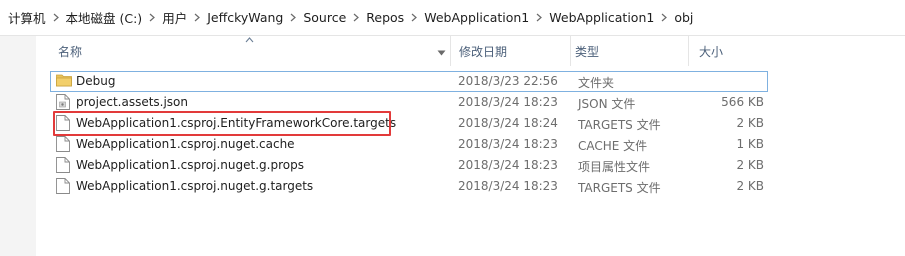  I want to click on file-size: 566 KB, so click(742, 102).